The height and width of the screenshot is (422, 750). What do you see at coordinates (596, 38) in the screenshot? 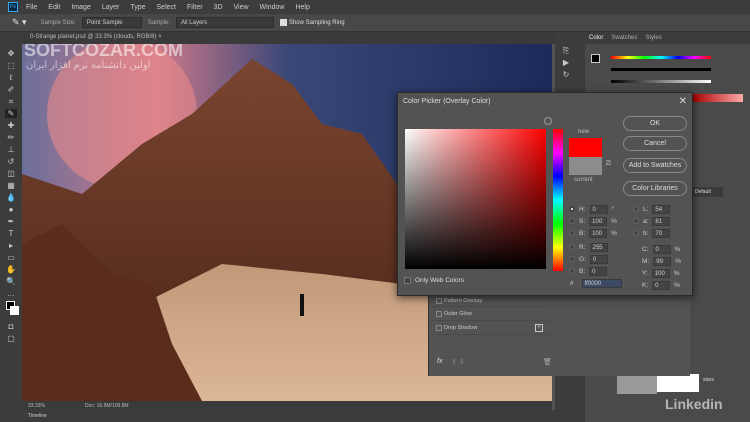
I see `tab-color: Color` at bounding box center [596, 38].